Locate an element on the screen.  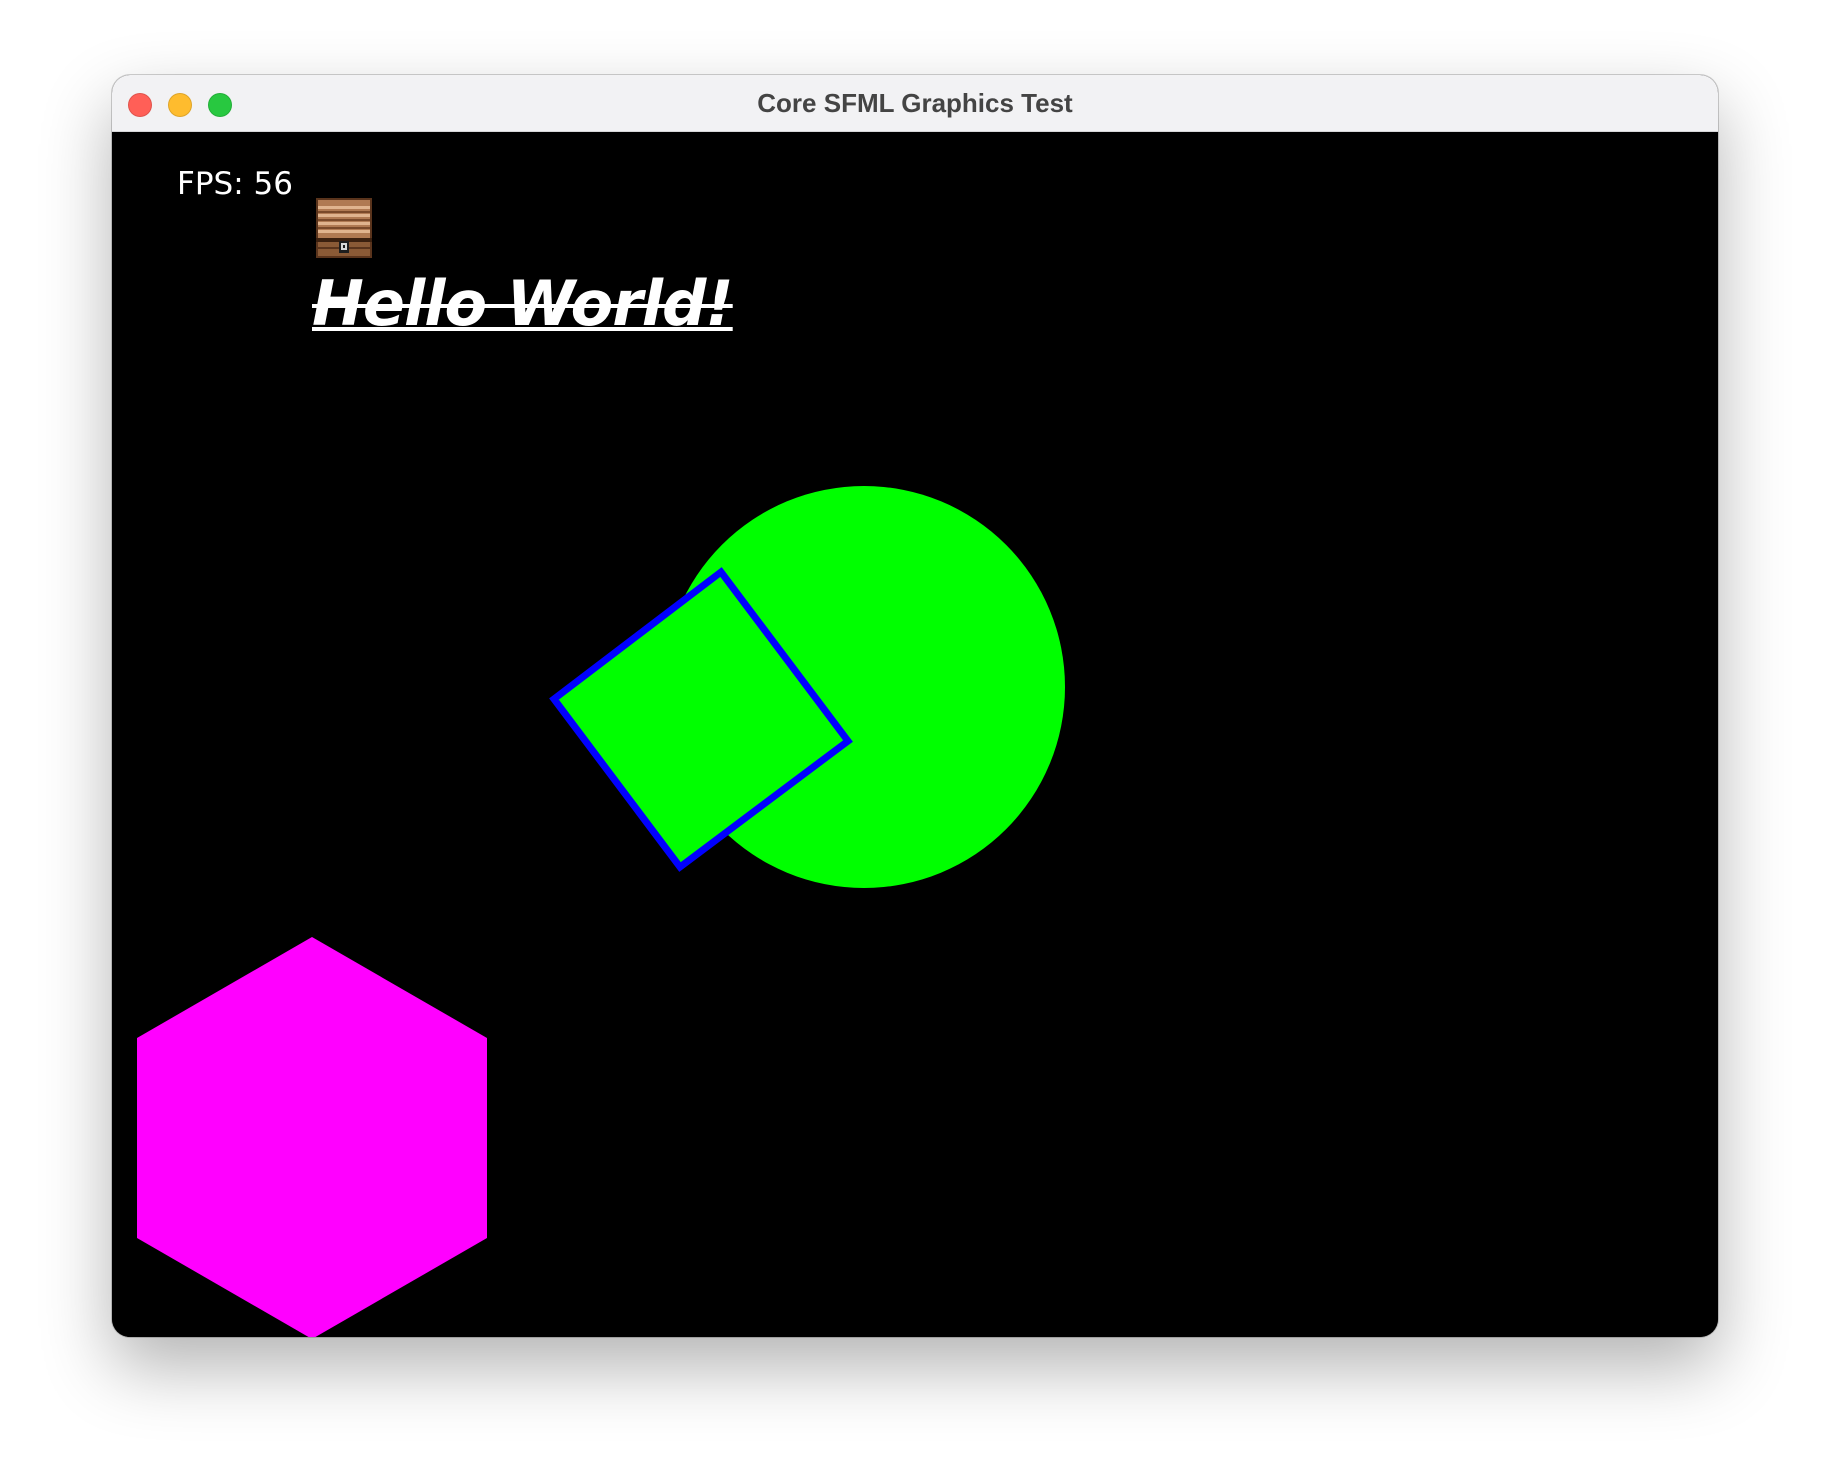
treasure-chest-icon is located at coordinates (344, 228).